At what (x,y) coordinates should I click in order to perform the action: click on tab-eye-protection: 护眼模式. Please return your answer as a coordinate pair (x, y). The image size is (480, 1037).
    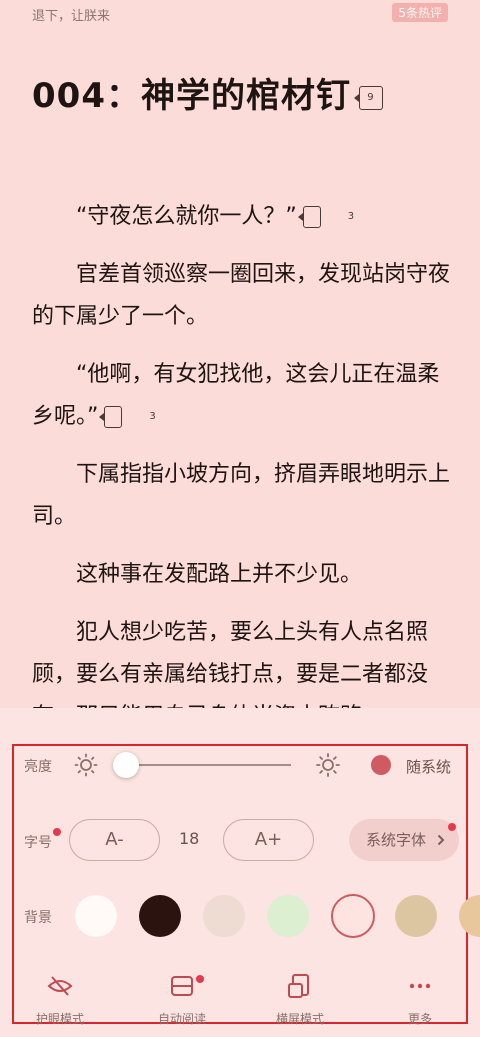
    Looking at the image, I should click on (60, 999).